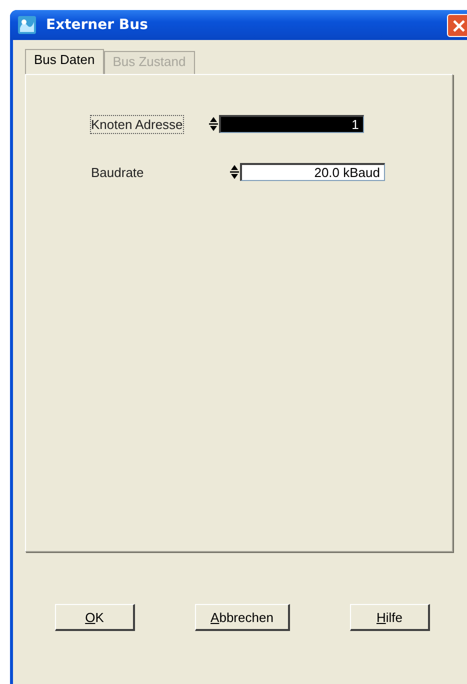 The image size is (467, 684). Describe the element at coordinates (95, 617) in the screenshot. I see `dialog-button: OK` at that location.